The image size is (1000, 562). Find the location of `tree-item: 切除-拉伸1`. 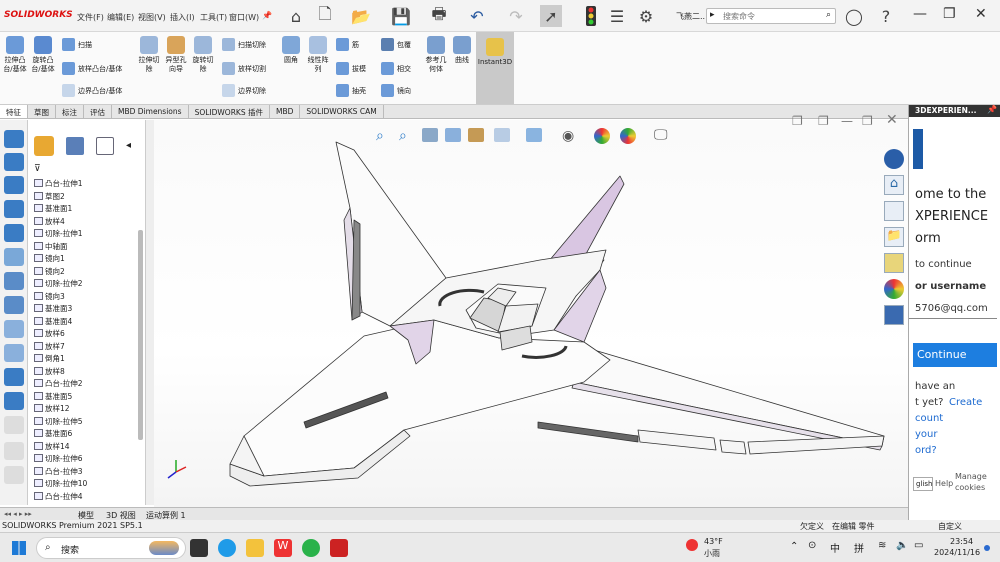

tree-item: 切除-拉伸1 is located at coordinates (58, 233).